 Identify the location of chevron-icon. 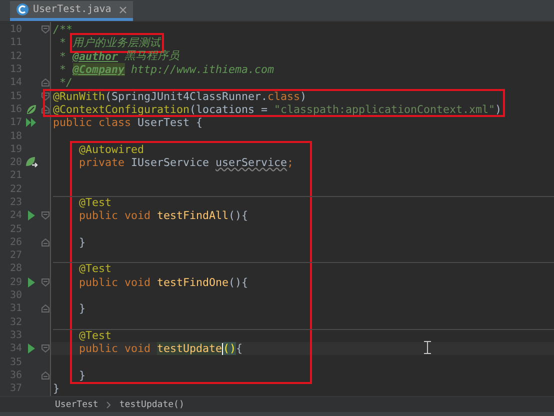
(109, 404).